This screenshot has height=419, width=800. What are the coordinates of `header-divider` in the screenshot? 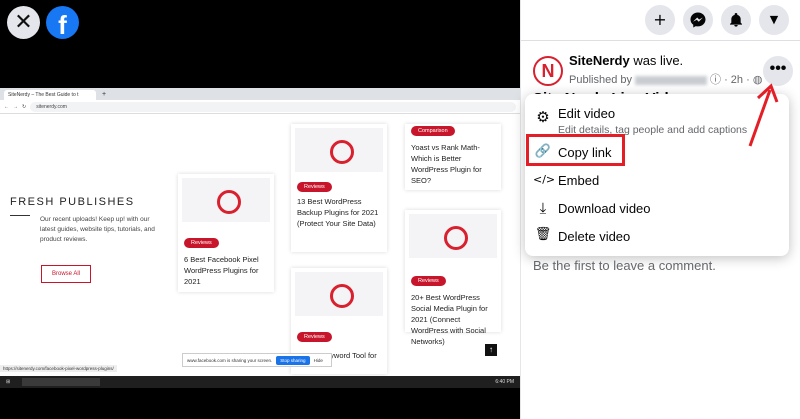 It's located at (660, 40).